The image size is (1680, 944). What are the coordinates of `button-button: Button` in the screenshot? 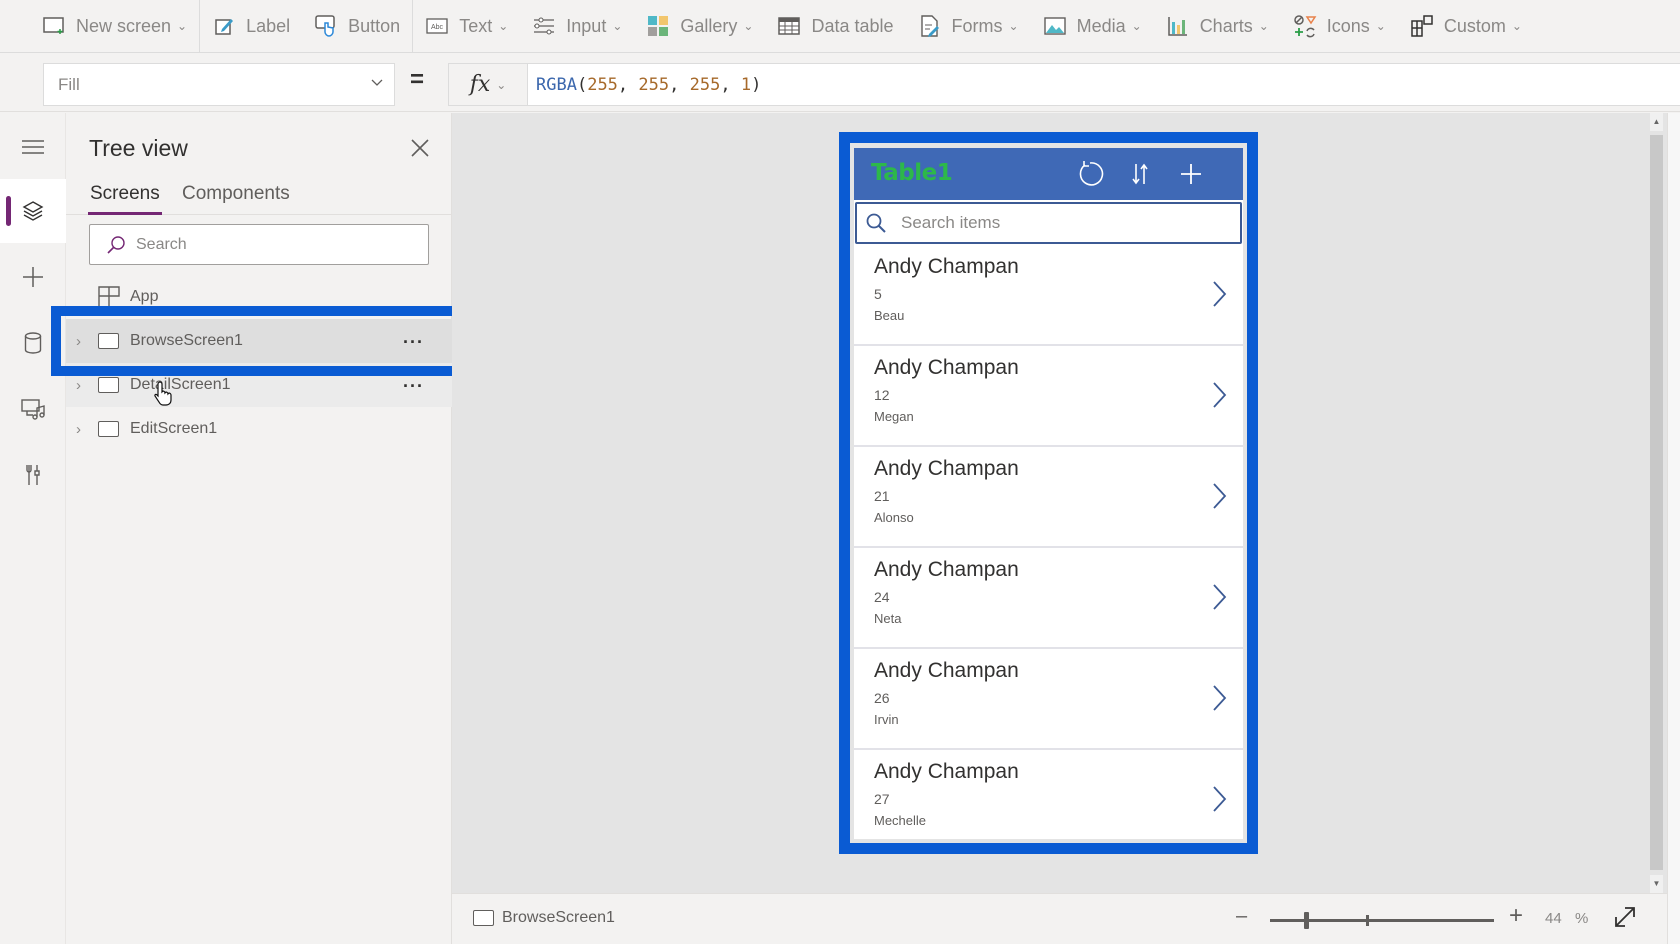 It's located at (357, 26).